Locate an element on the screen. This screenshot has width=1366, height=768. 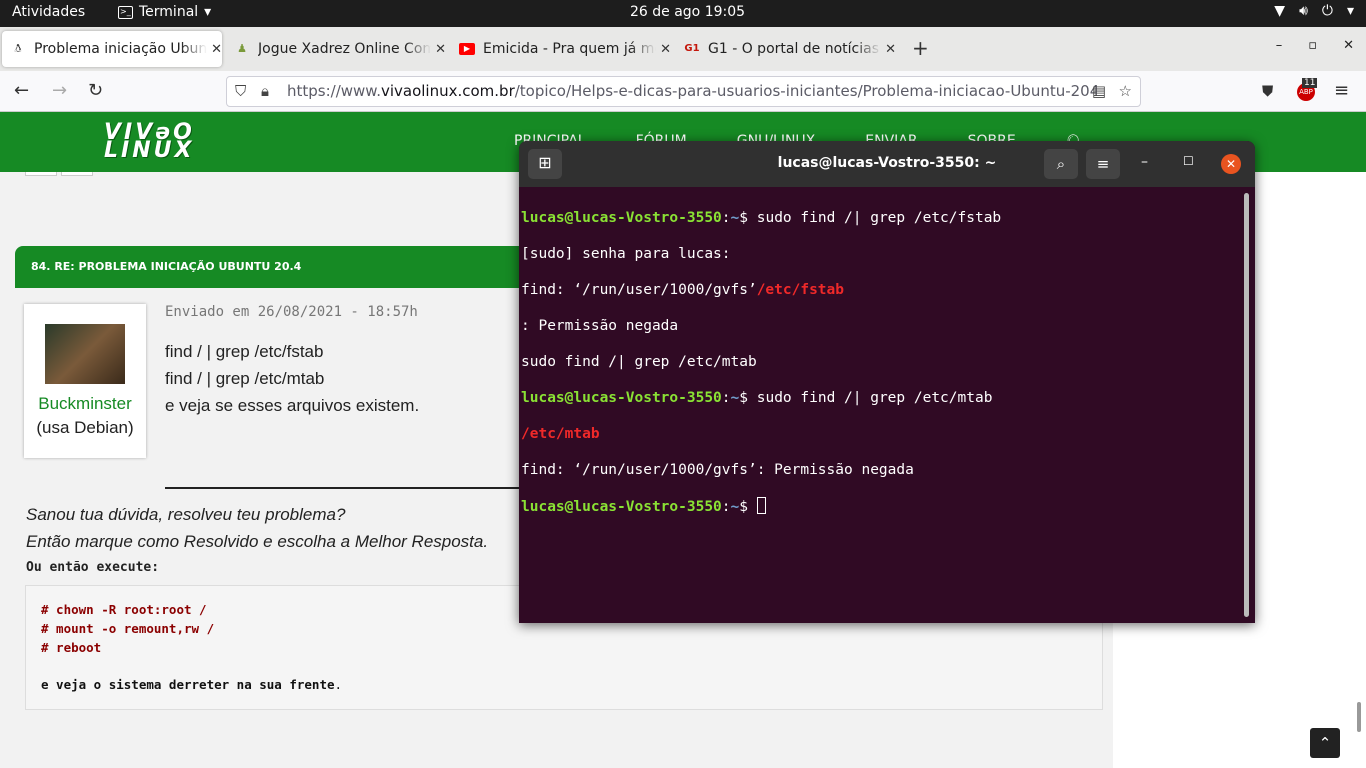
tab-g1: G1 G1 - O portal de notícias d ✕ is located at coordinates (786, 49).